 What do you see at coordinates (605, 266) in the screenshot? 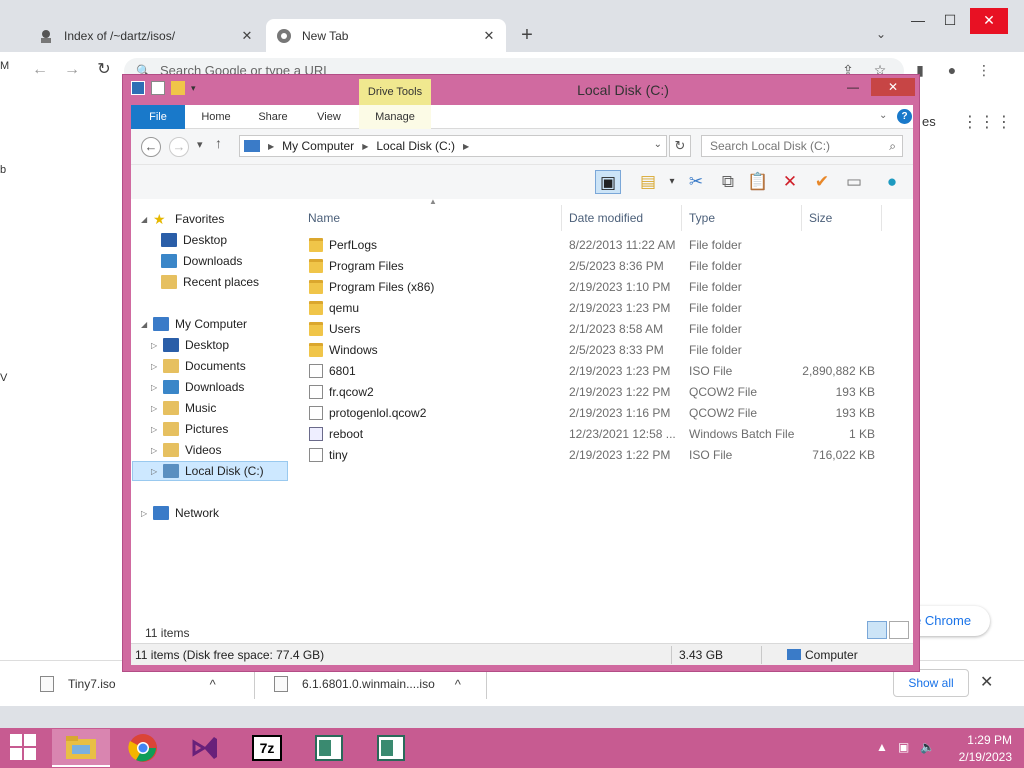
I see `file-row: Program Files 2/5/2023 8:36 PM File folder` at bounding box center [605, 266].